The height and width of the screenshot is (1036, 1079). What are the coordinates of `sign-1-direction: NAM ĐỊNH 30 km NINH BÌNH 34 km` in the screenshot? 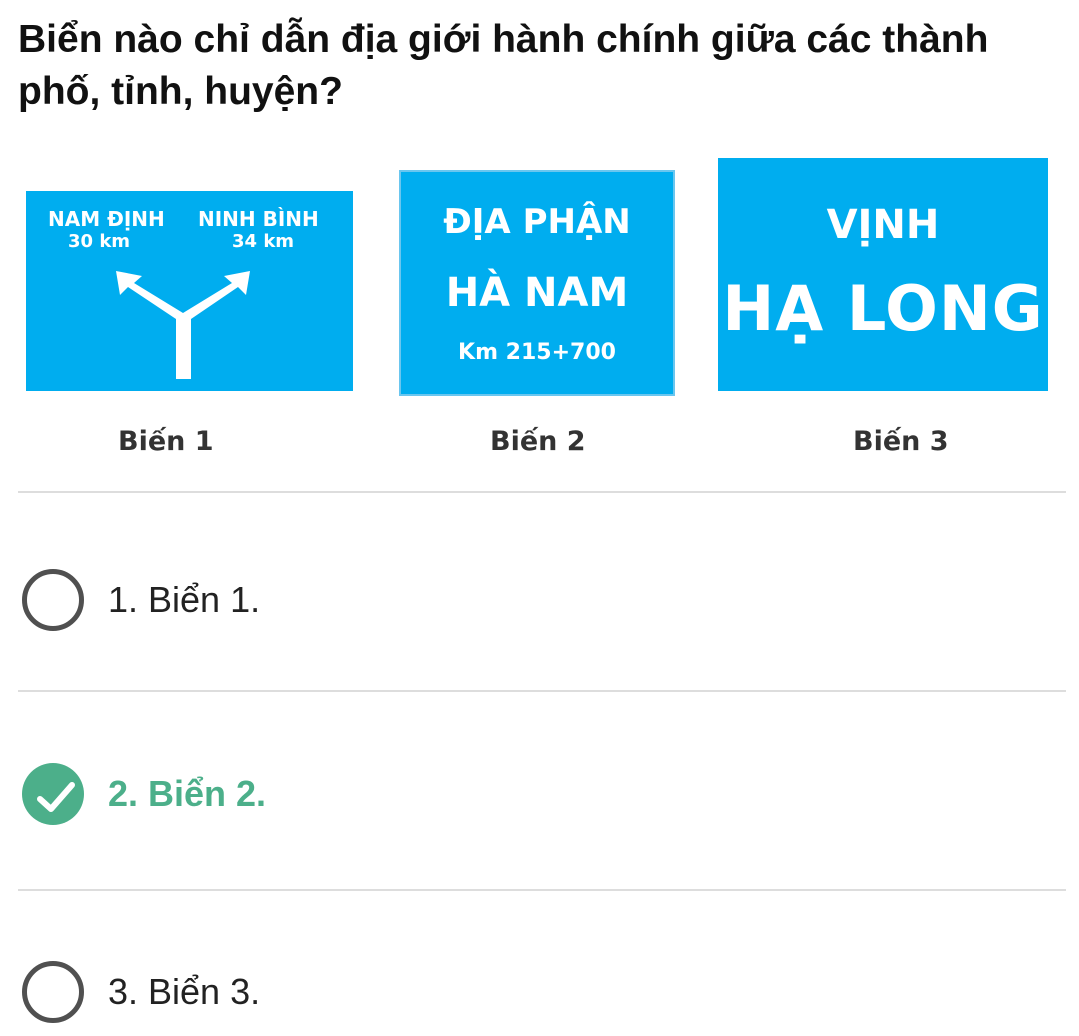 It's located at (189, 291).